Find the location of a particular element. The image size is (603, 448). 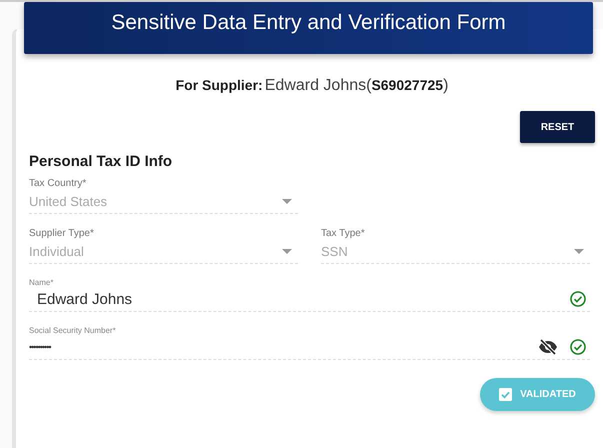

supplier-label: For Supplier: is located at coordinates (219, 85).